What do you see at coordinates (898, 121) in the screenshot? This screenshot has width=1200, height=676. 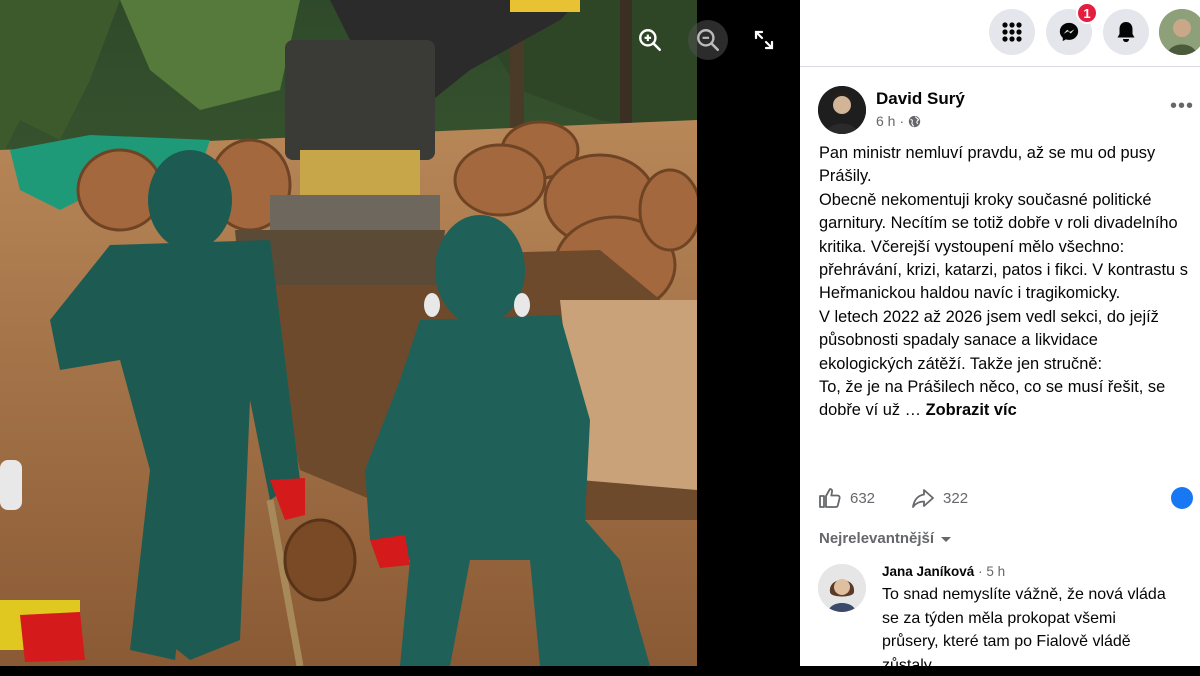 I see `post-meta: 6 h ·` at bounding box center [898, 121].